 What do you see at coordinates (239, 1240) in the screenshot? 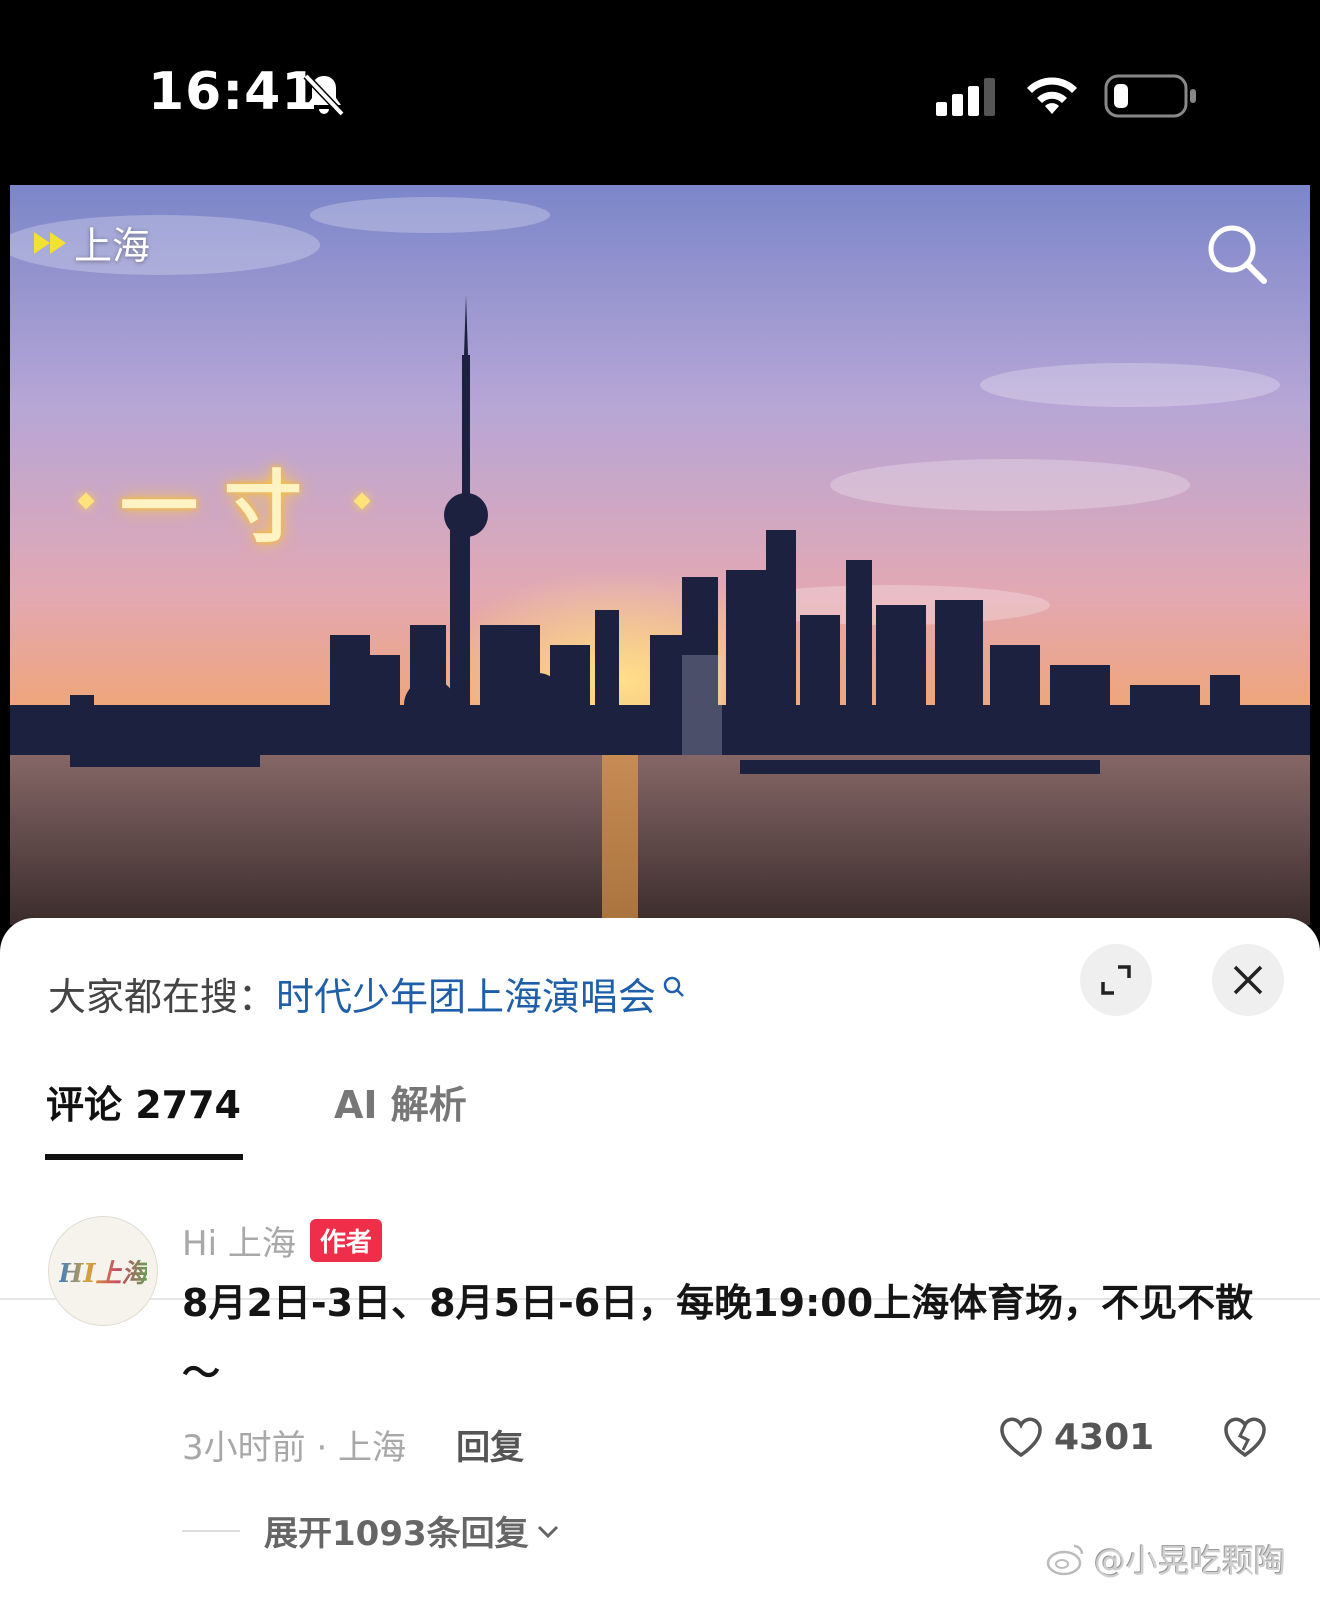
I see `comment-author: Hi 上海` at bounding box center [239, 1240].